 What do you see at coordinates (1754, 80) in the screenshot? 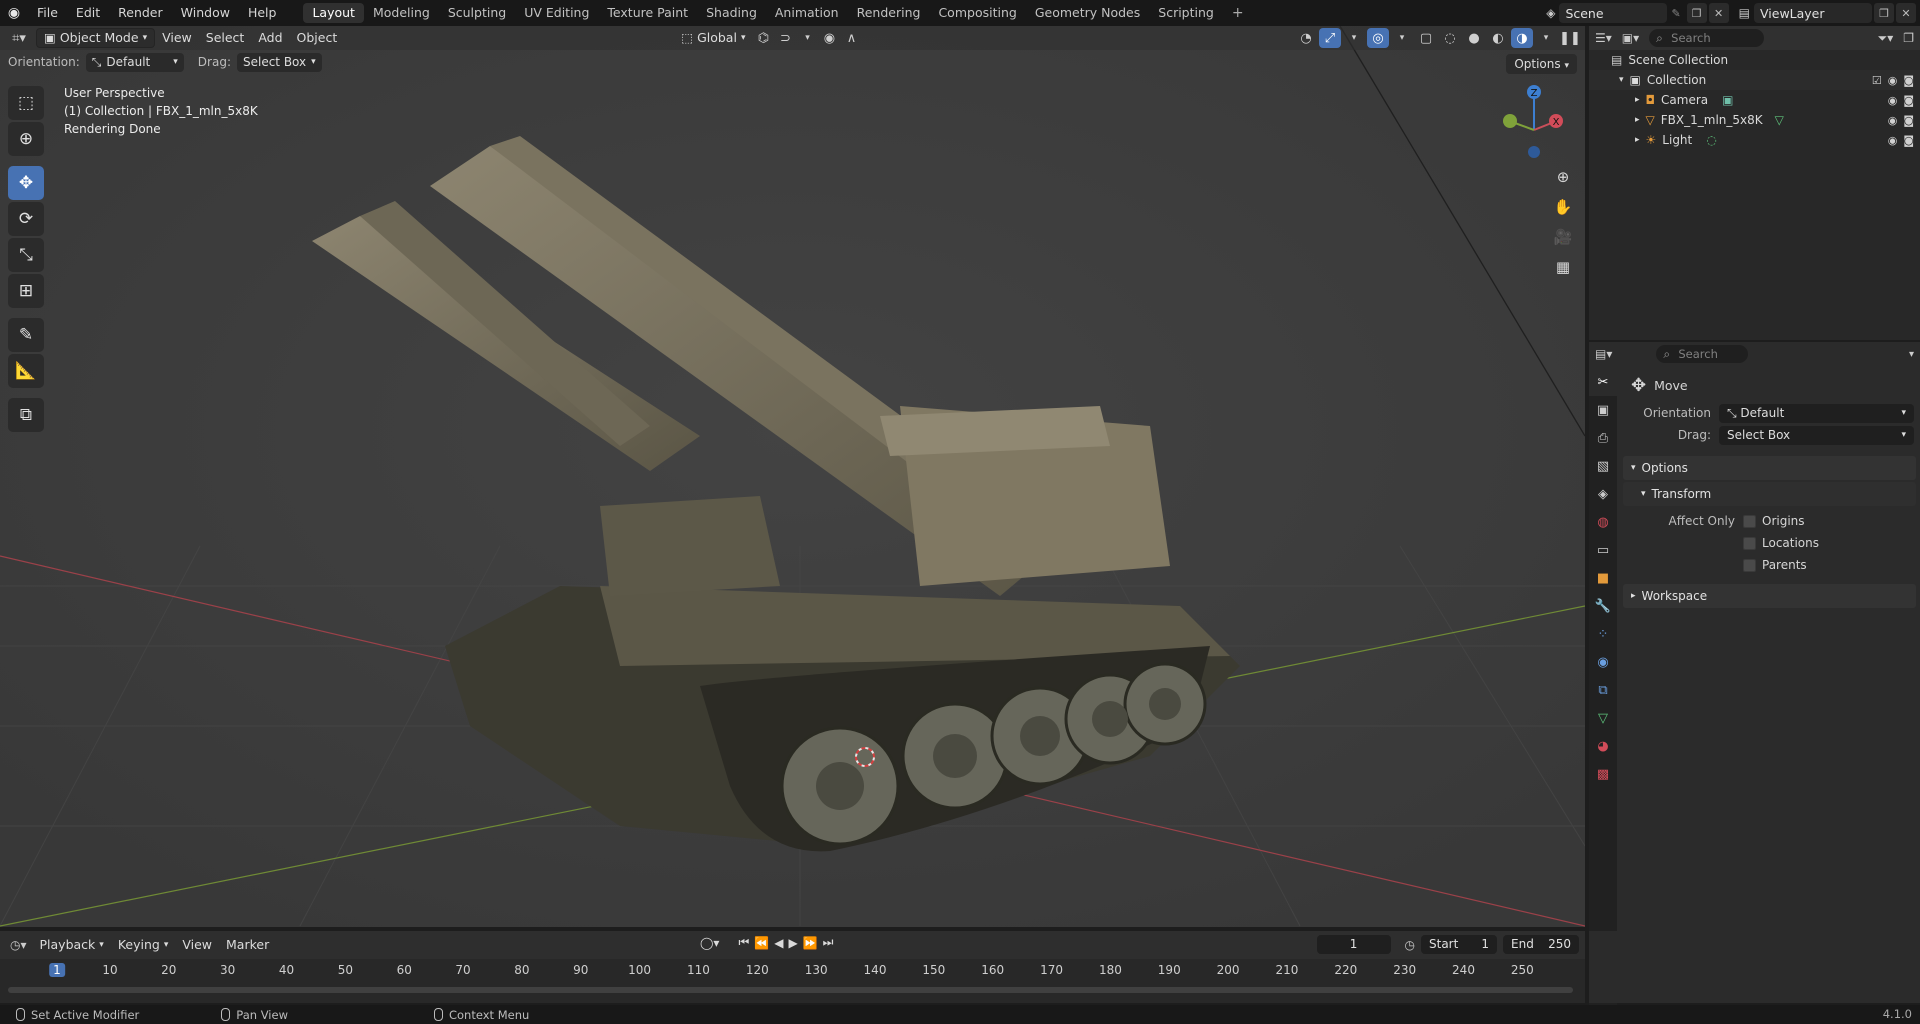
I see `collection-row: ▾ ▣ Collection ☑ ◉ ◙` at bounding box center [1754, 80].